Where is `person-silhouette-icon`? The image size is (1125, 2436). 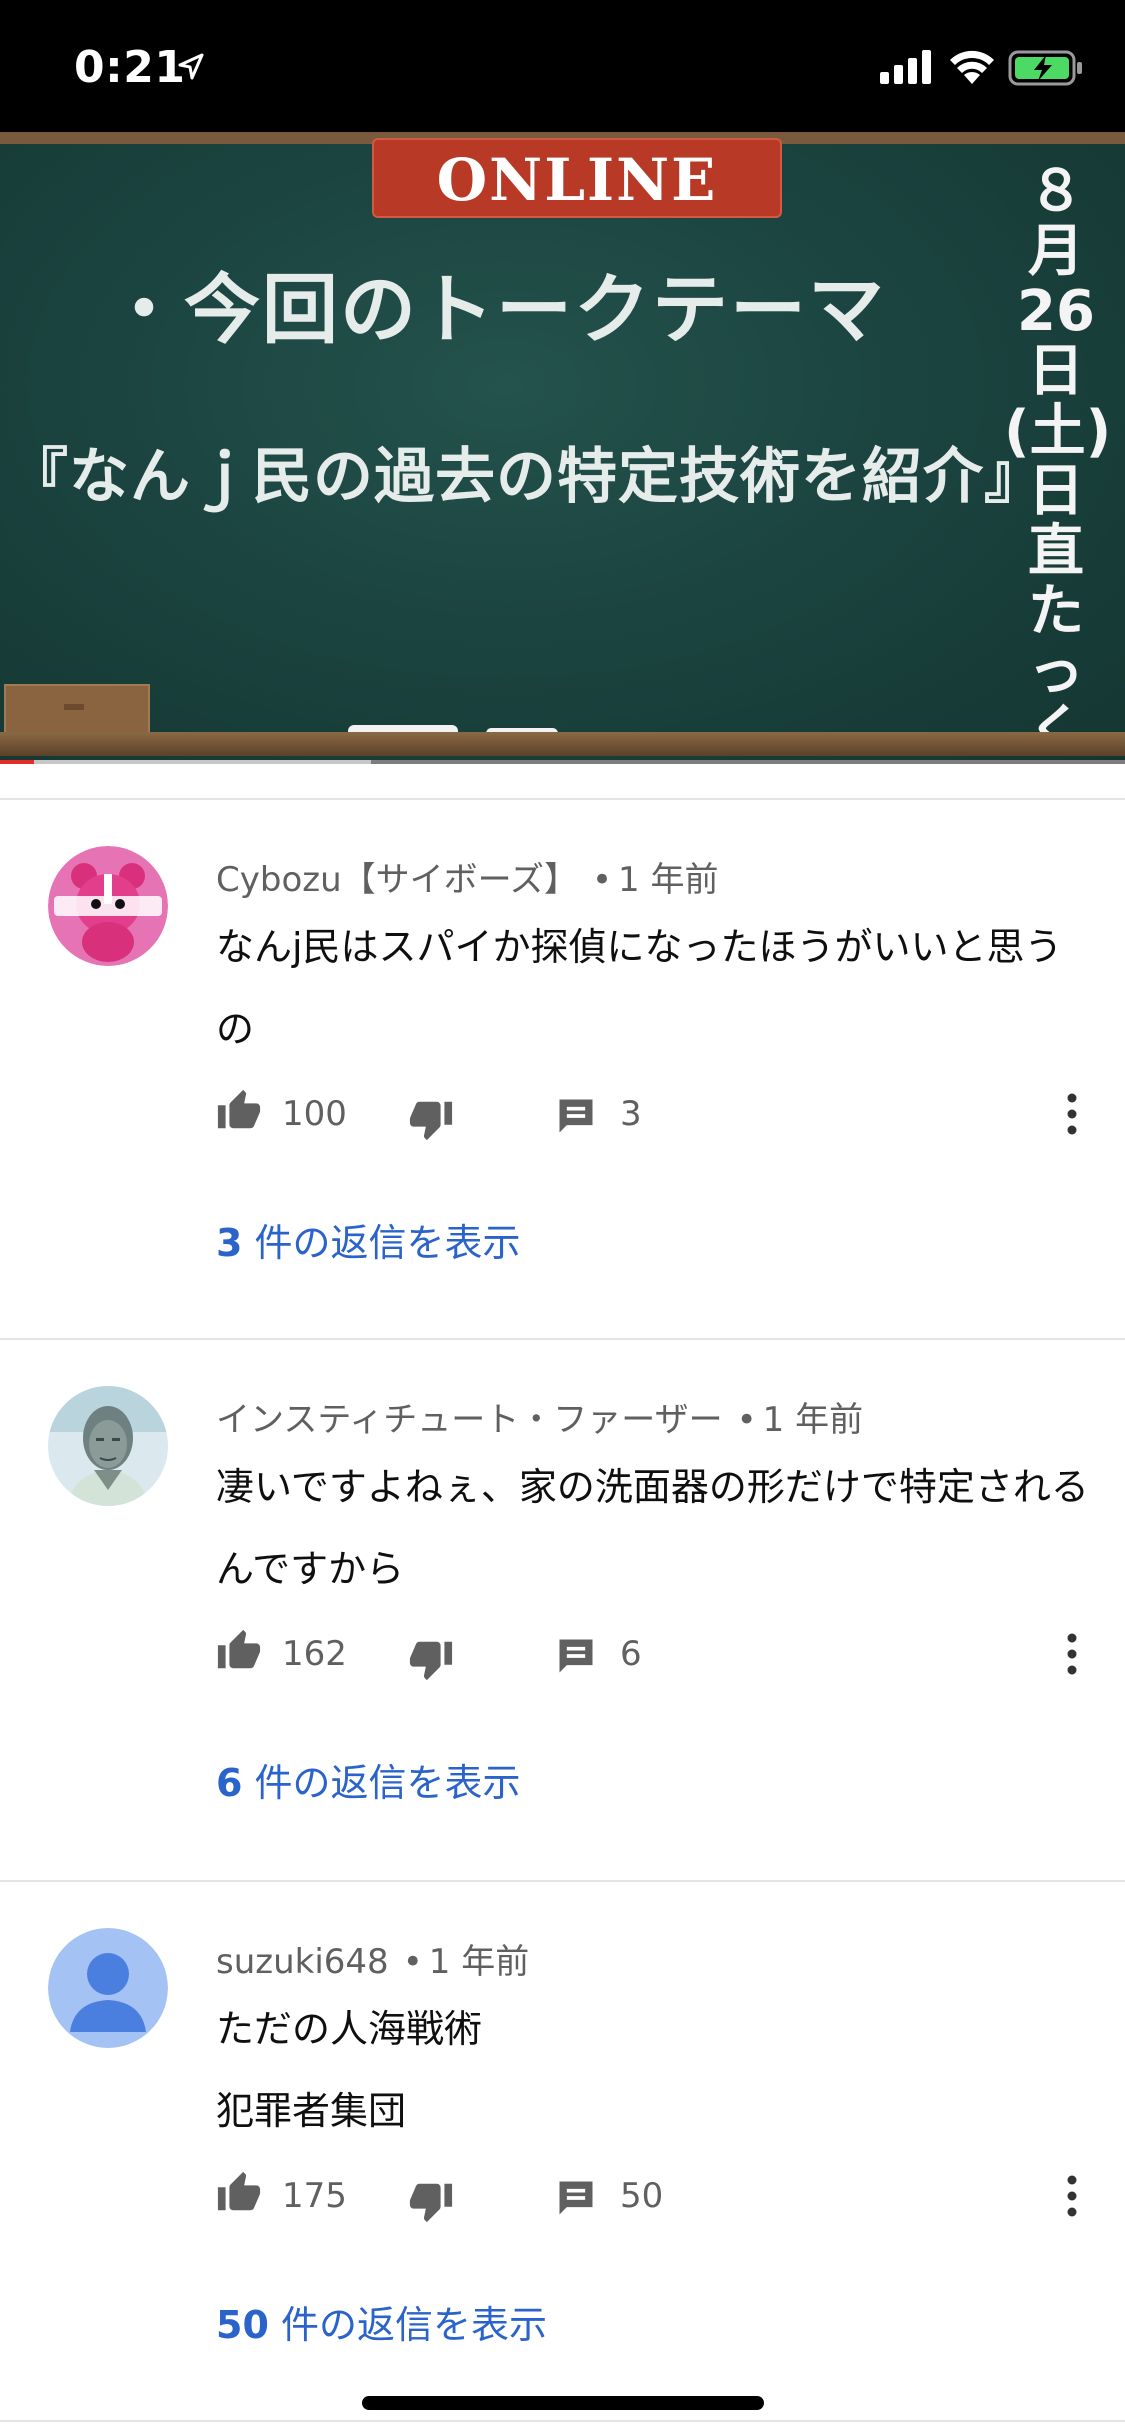
person-silhouette-icon is located at coordinates (108, 1988).